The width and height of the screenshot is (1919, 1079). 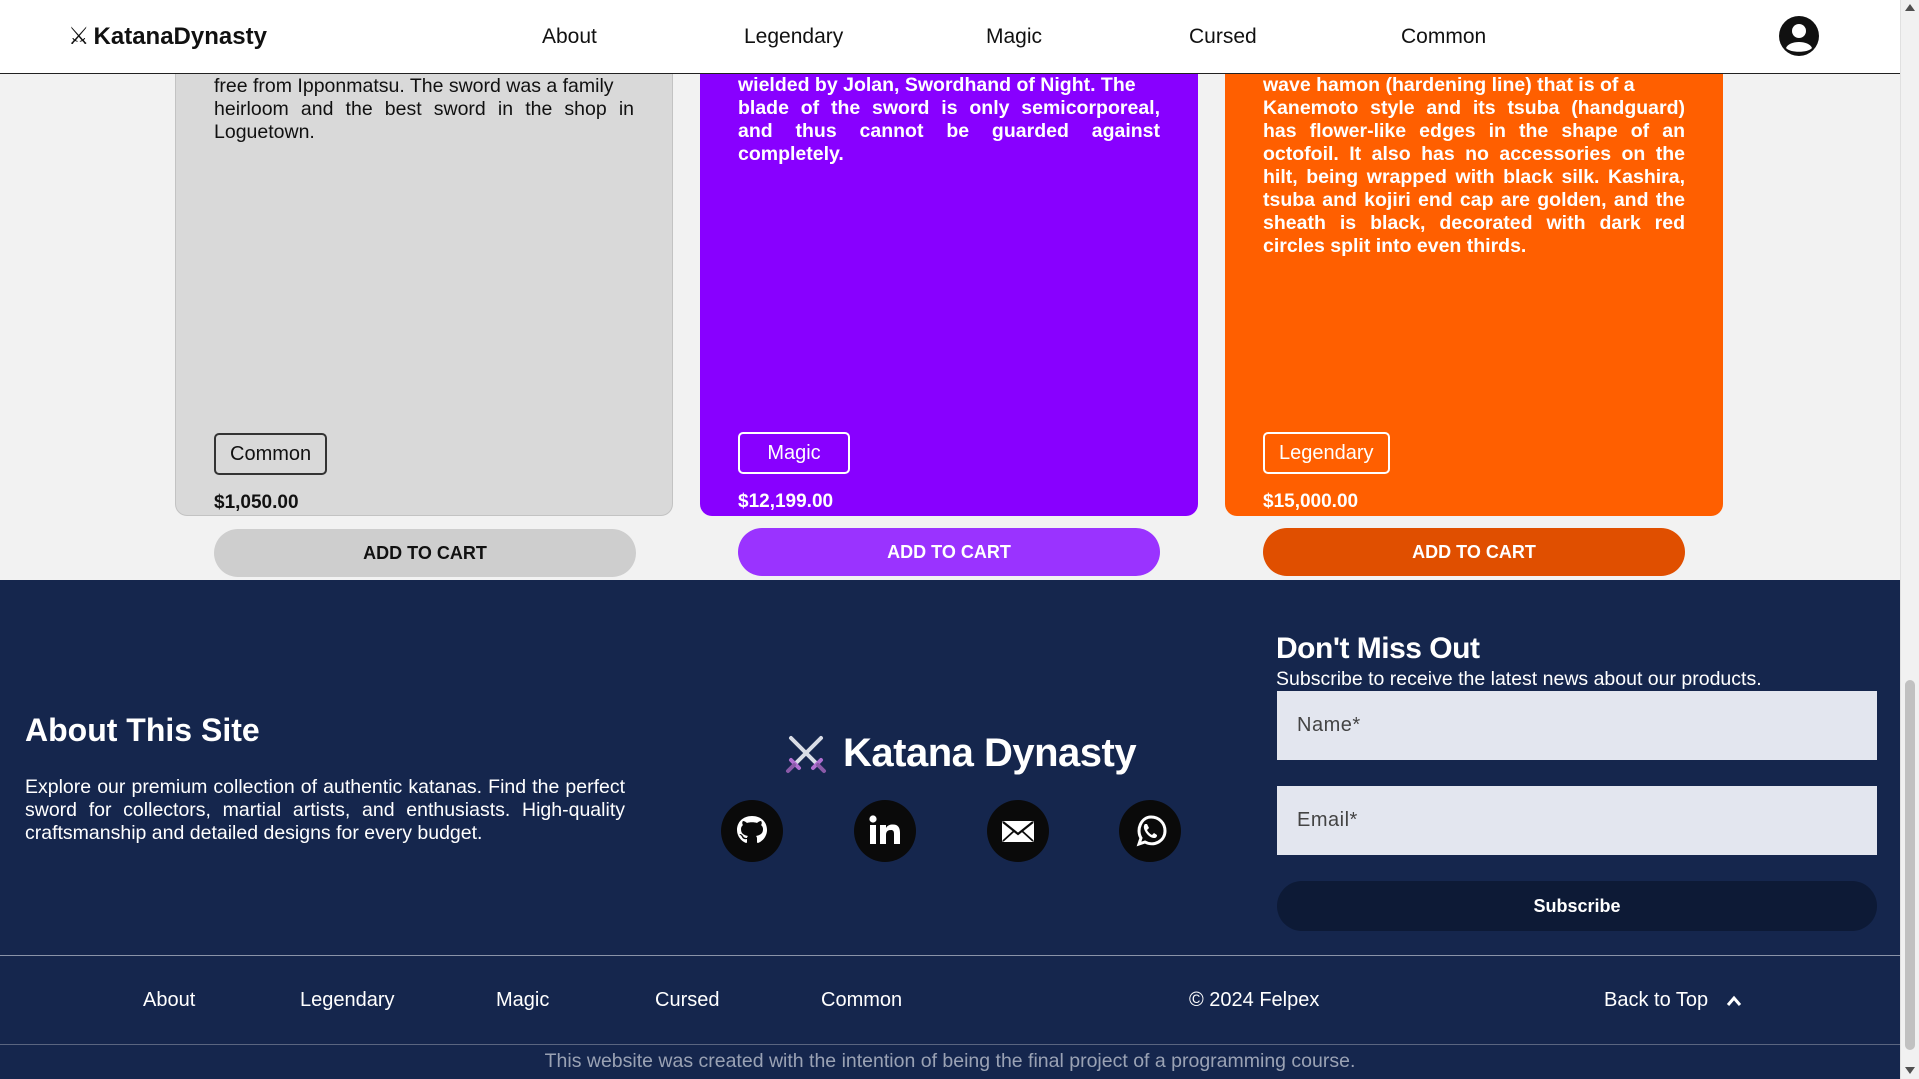 I want to click on back-to-top-label: Back to Top, so click(x=1656, y=1000).